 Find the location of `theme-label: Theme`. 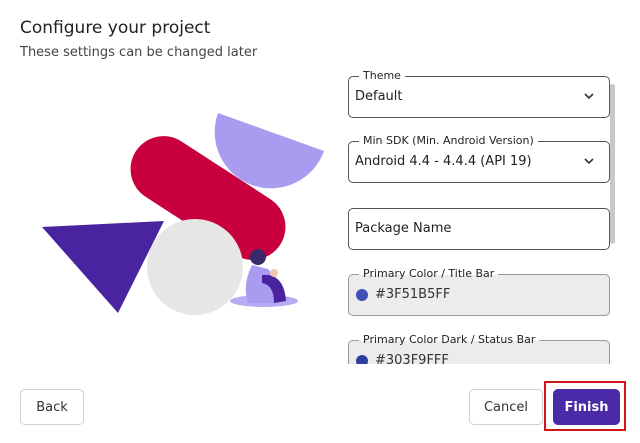

theme-label: Theme is located at coordinates (382, 76).